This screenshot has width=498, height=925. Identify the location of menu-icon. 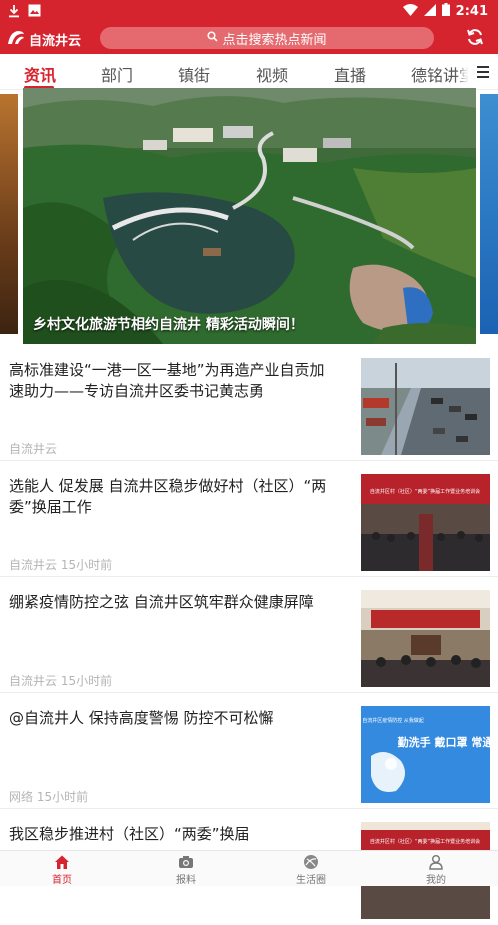
(483, 71).